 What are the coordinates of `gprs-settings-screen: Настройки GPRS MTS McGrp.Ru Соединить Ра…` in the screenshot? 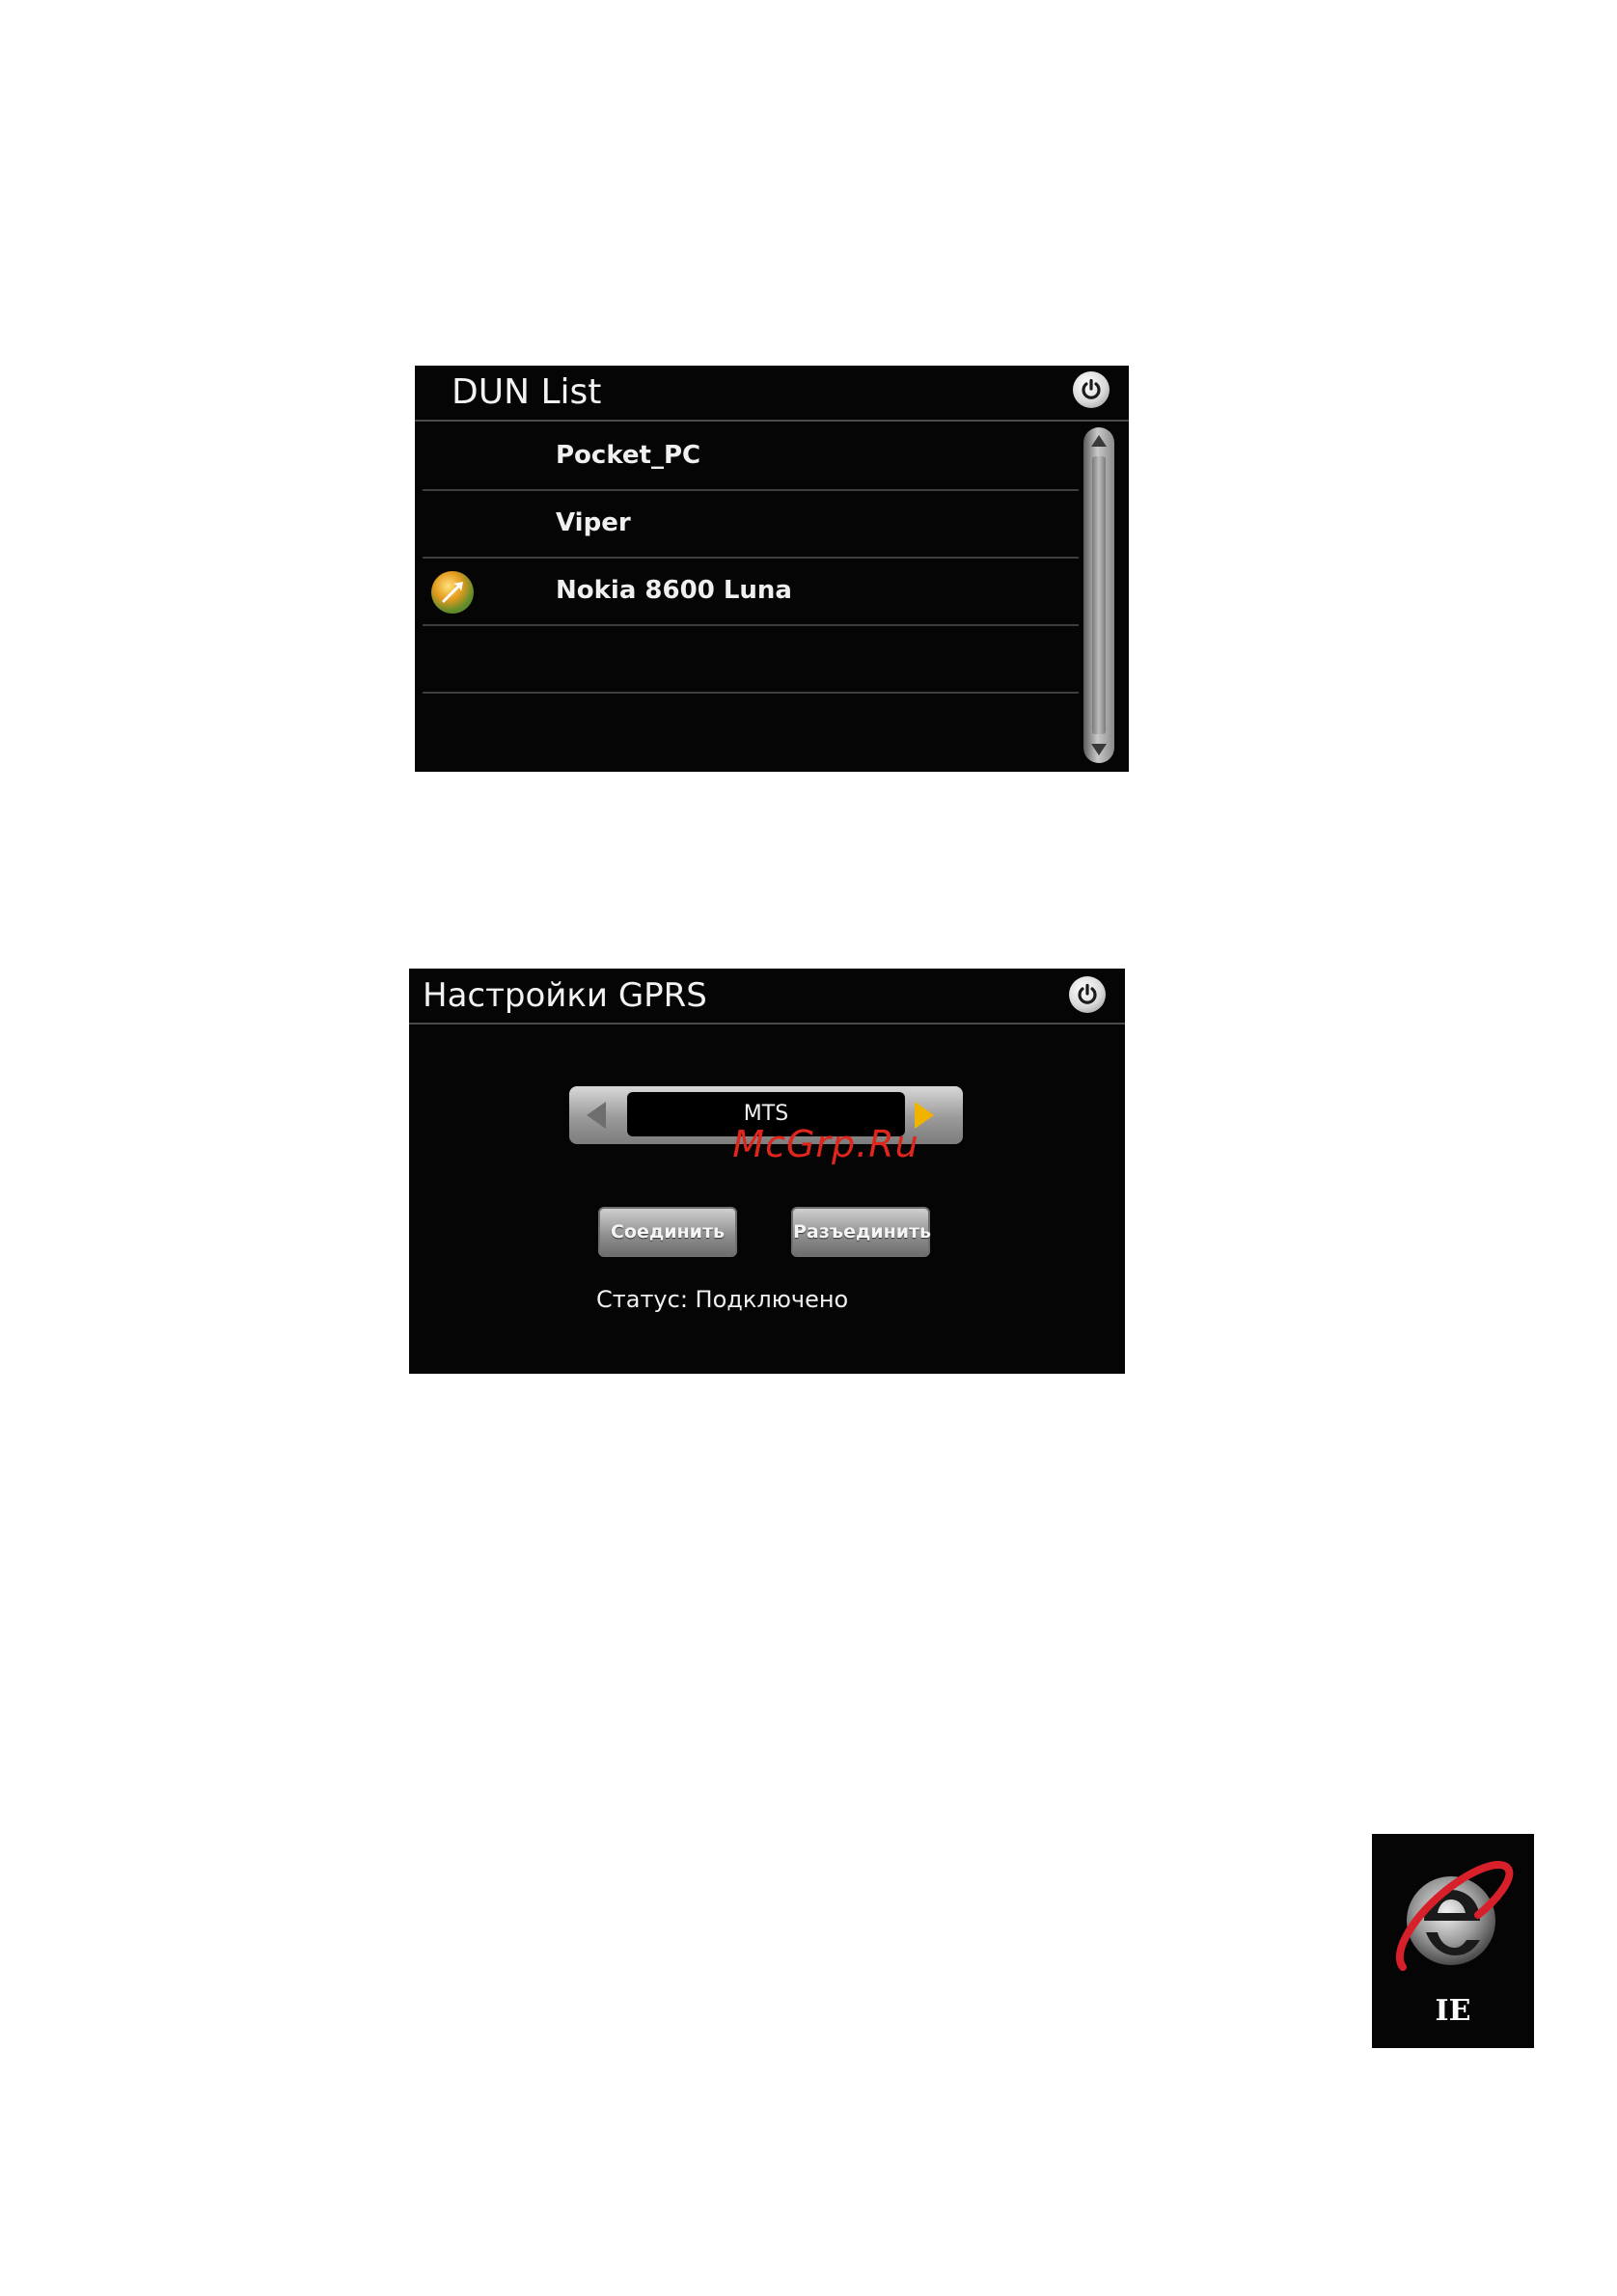 It's located at (767, 1172).